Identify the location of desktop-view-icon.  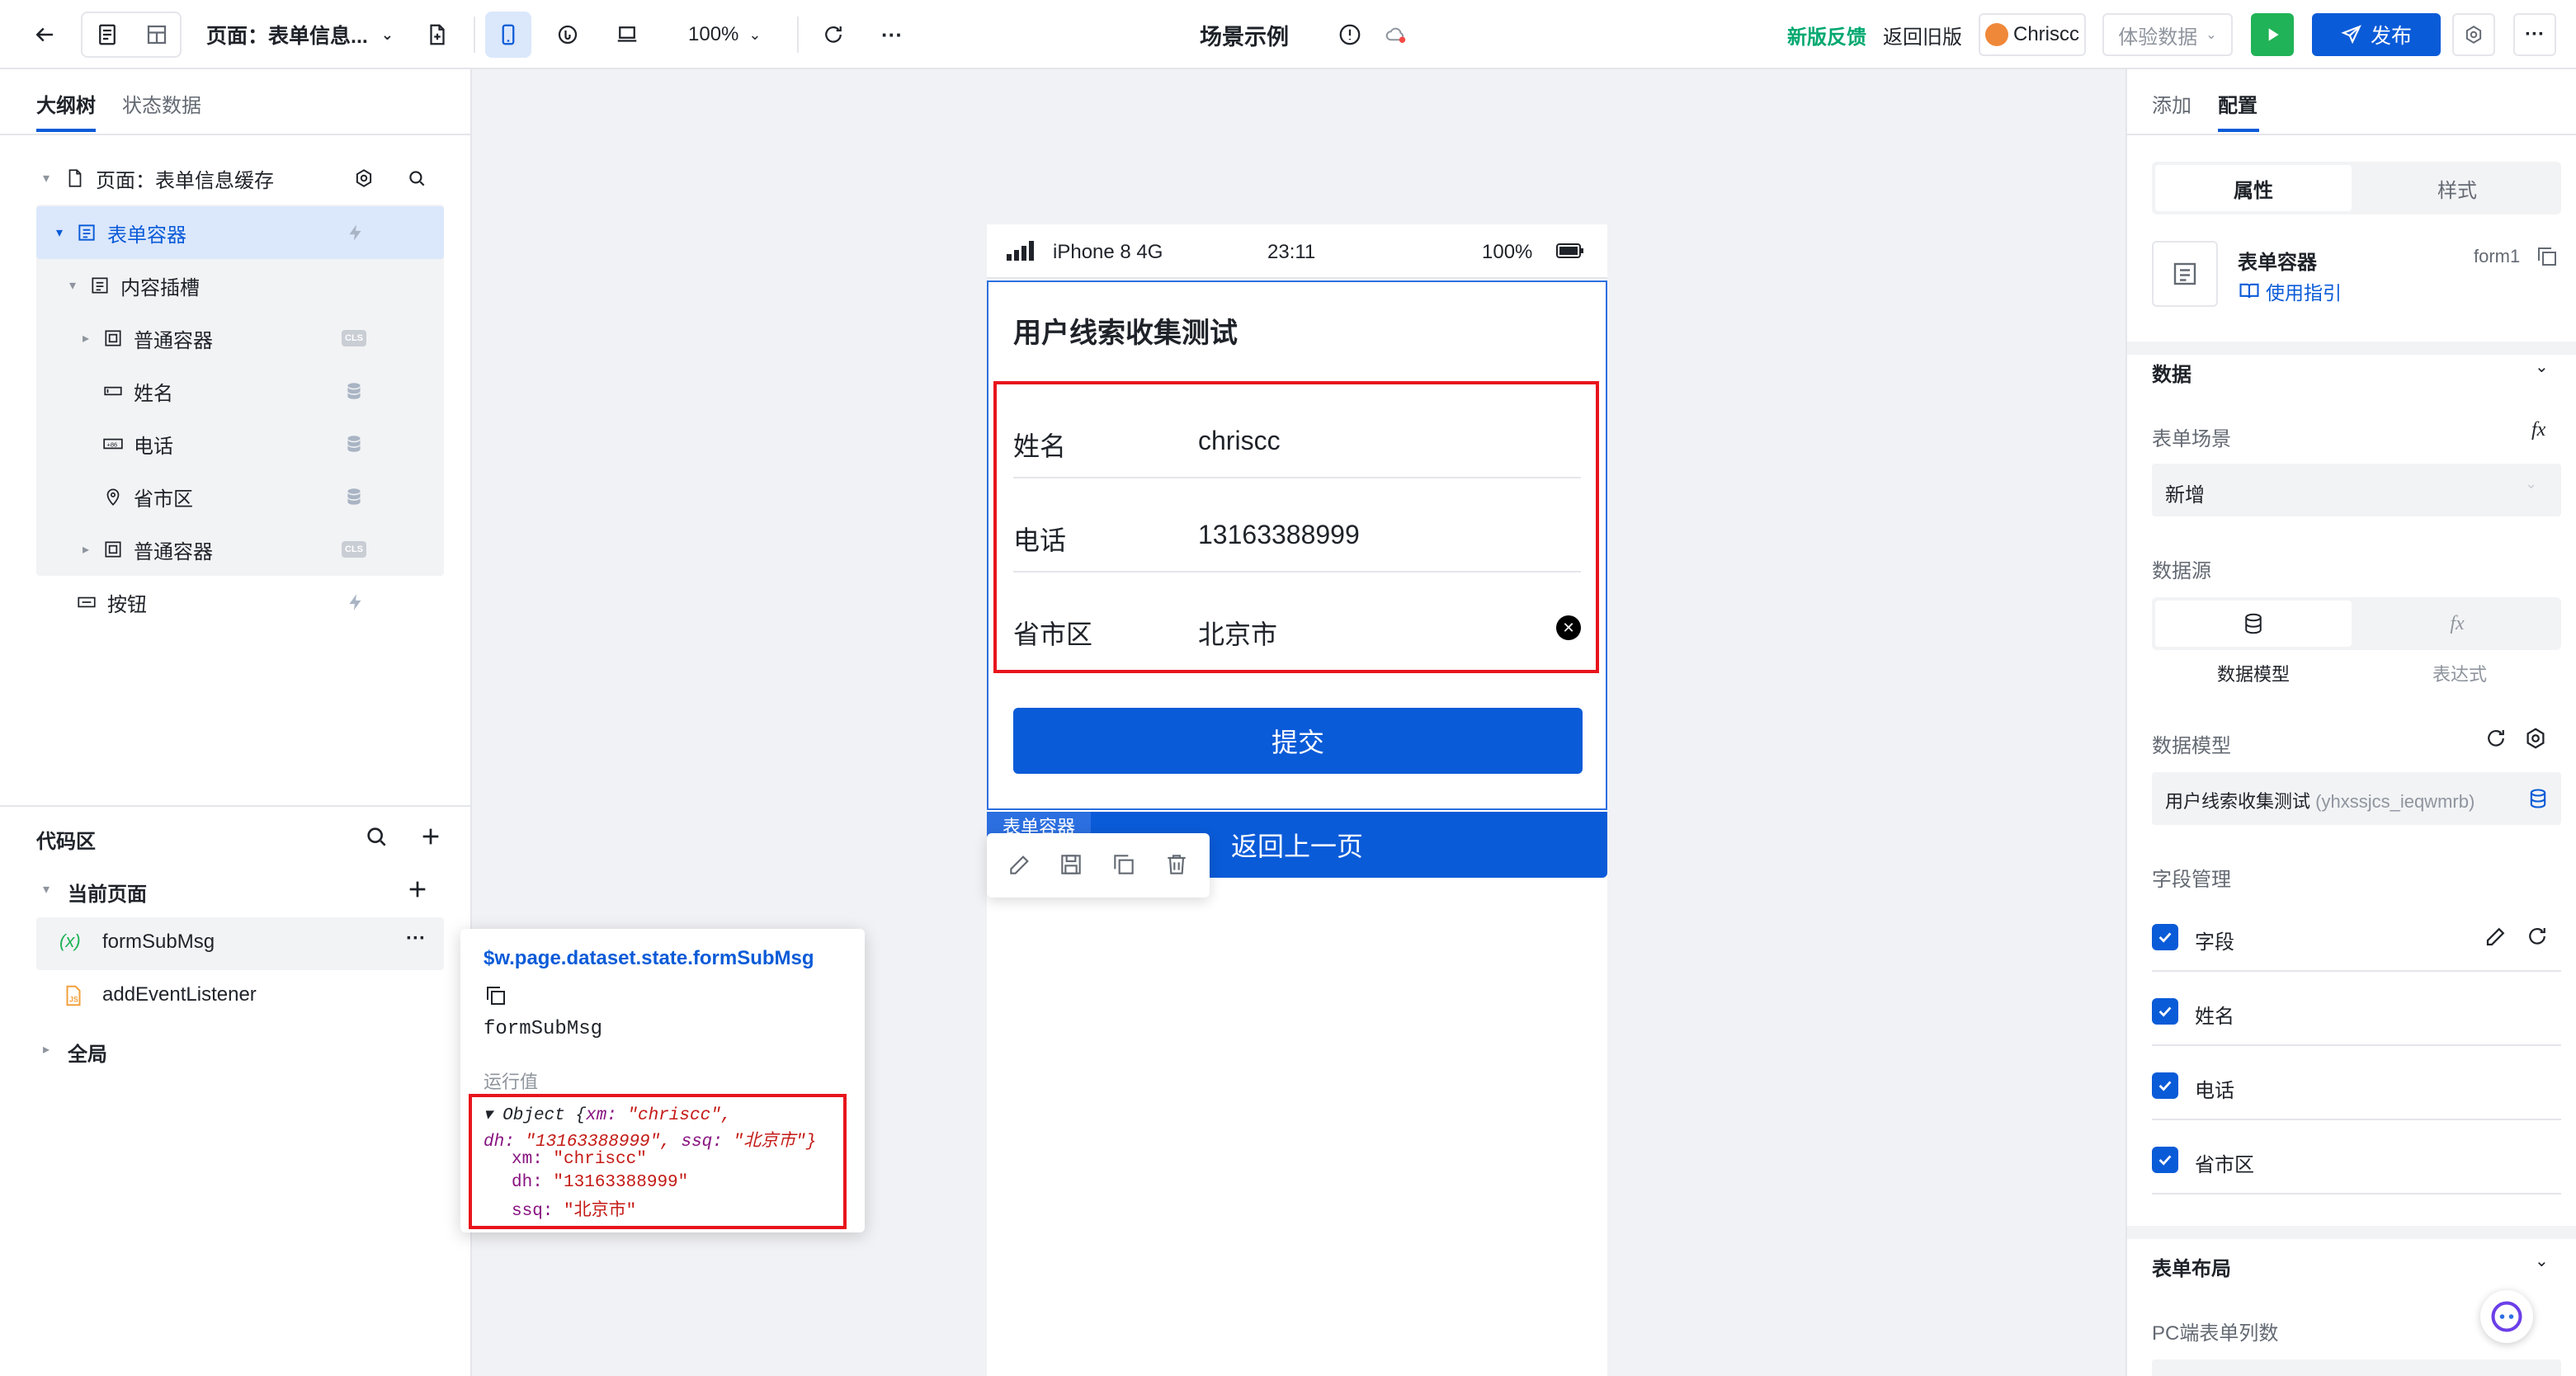
(627, 35).